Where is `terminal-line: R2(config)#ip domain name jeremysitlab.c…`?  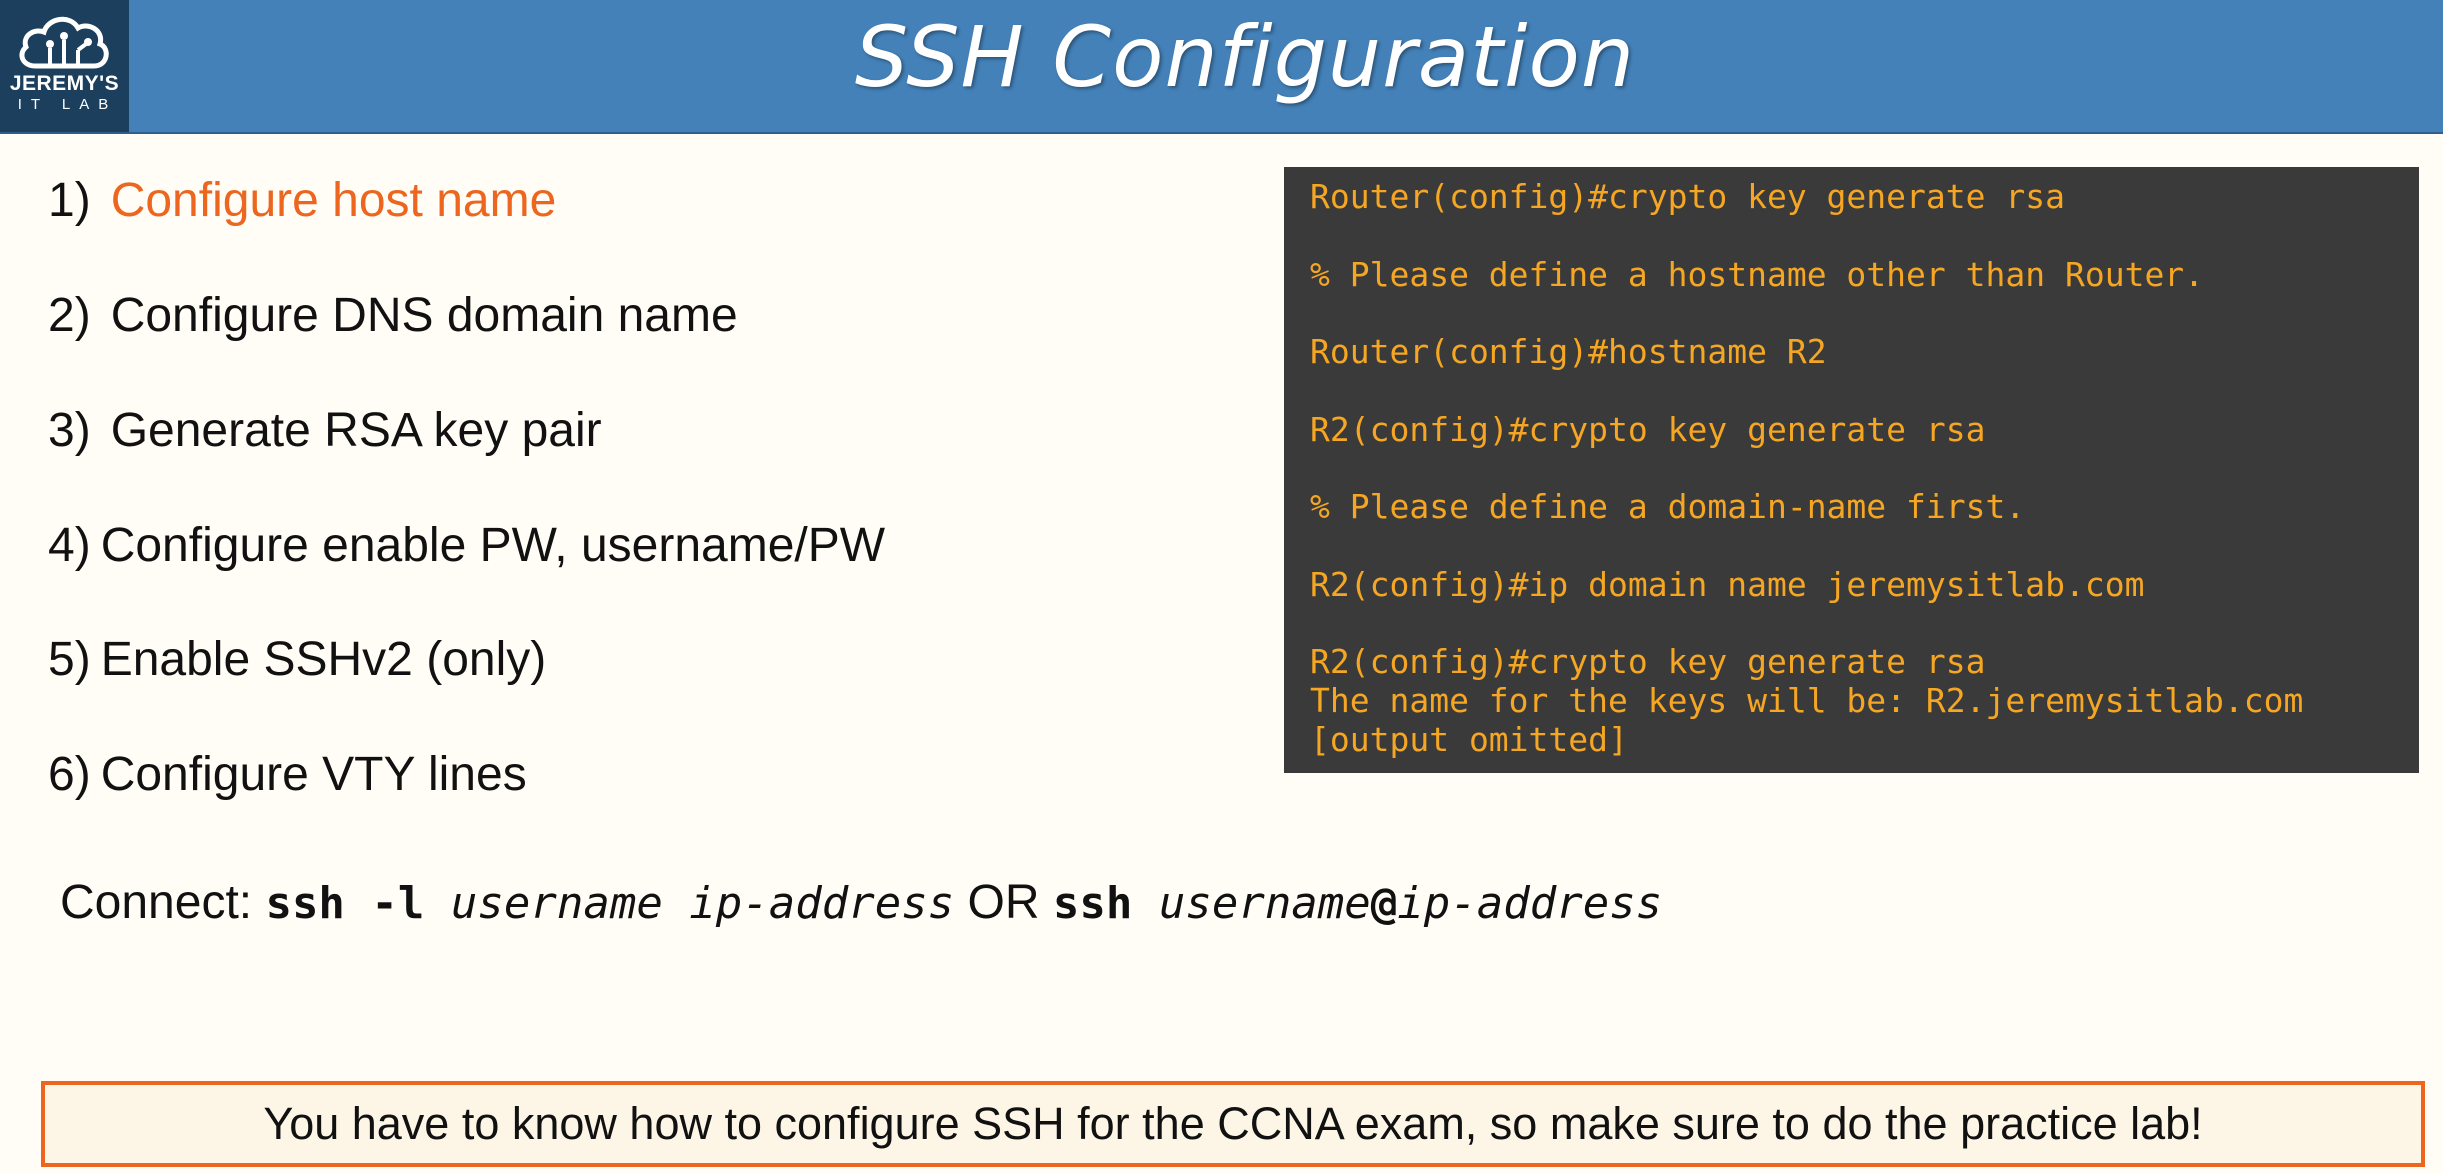 terminal-line: R2(config)#ip domain name jeremysitlab.c… is located at coordinates (1727, 584).